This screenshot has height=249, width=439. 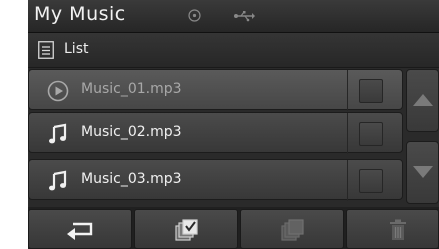 I want to click on back-icon, so click(x=80, y=231).